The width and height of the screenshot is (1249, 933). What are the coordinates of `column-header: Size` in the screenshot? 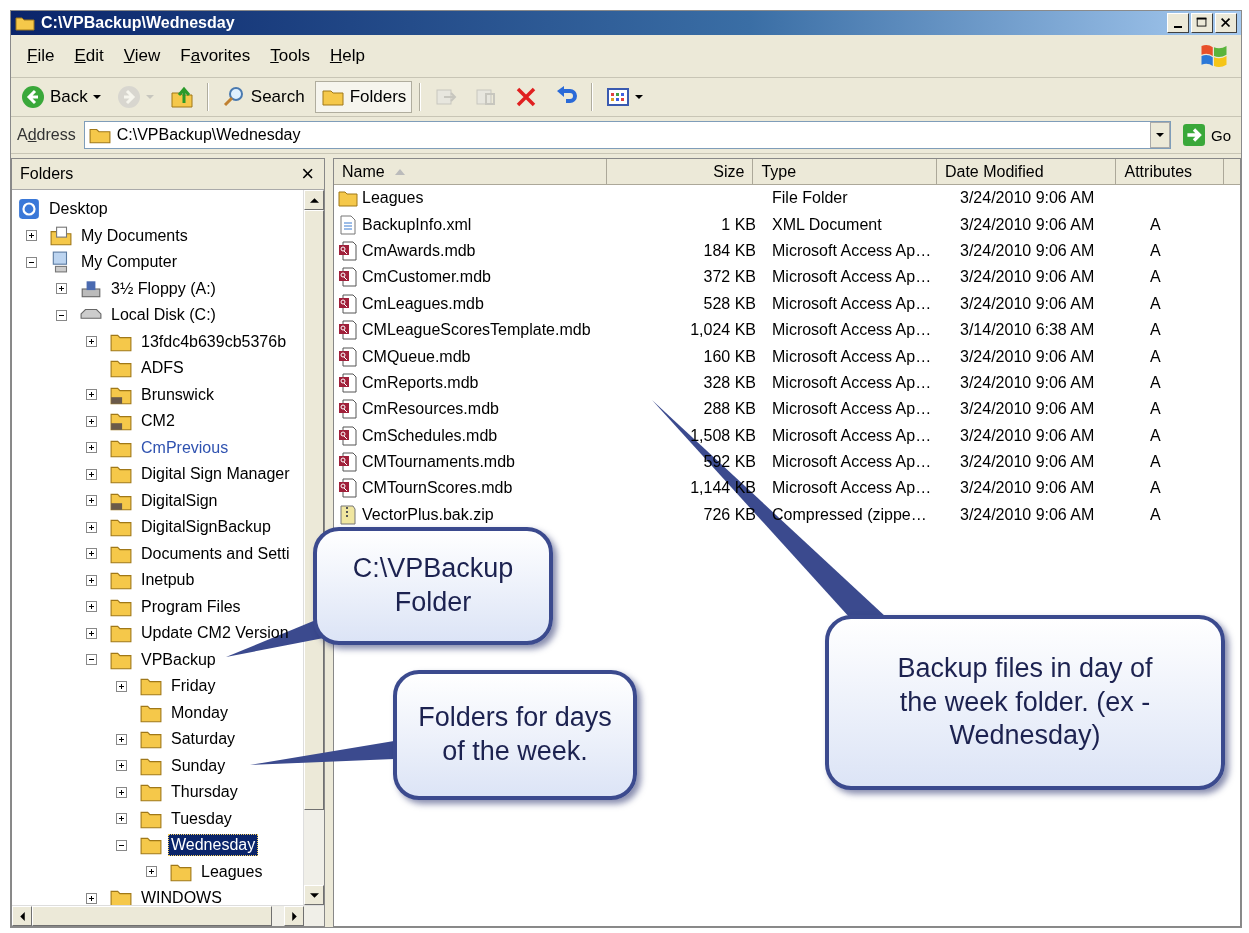 It's located at (680, 172).